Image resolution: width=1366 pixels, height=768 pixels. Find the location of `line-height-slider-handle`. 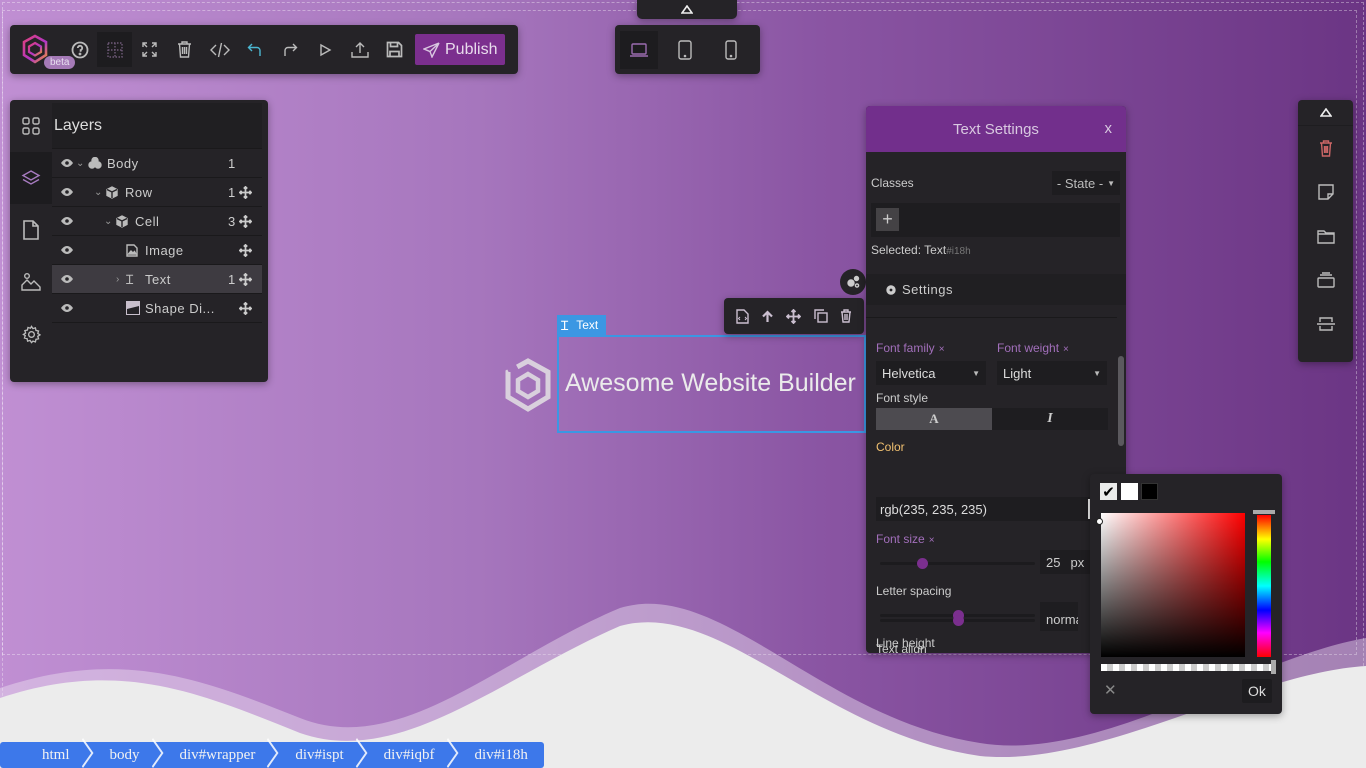

line-height-slider-handle is located at coordinates (958, 620).